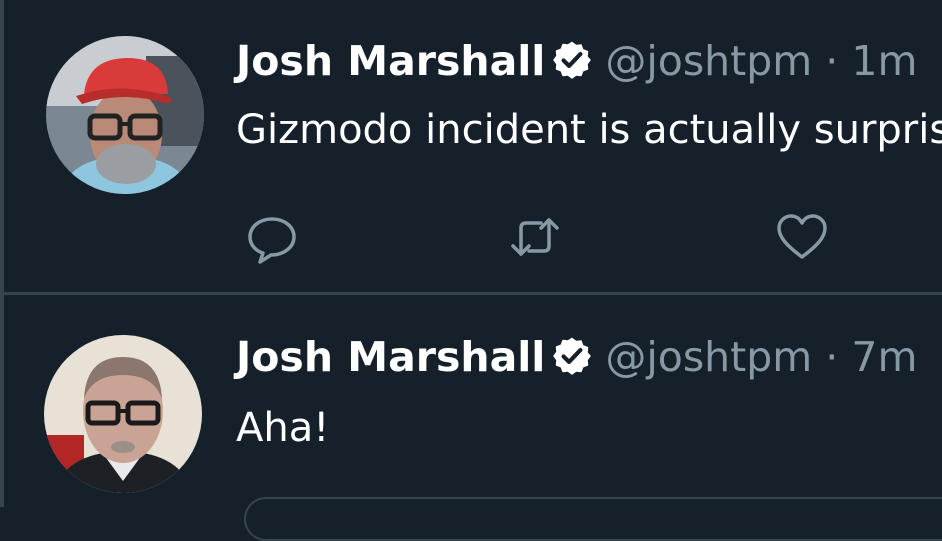  I want to click on quoted-tweet-card, so click(593, 519).